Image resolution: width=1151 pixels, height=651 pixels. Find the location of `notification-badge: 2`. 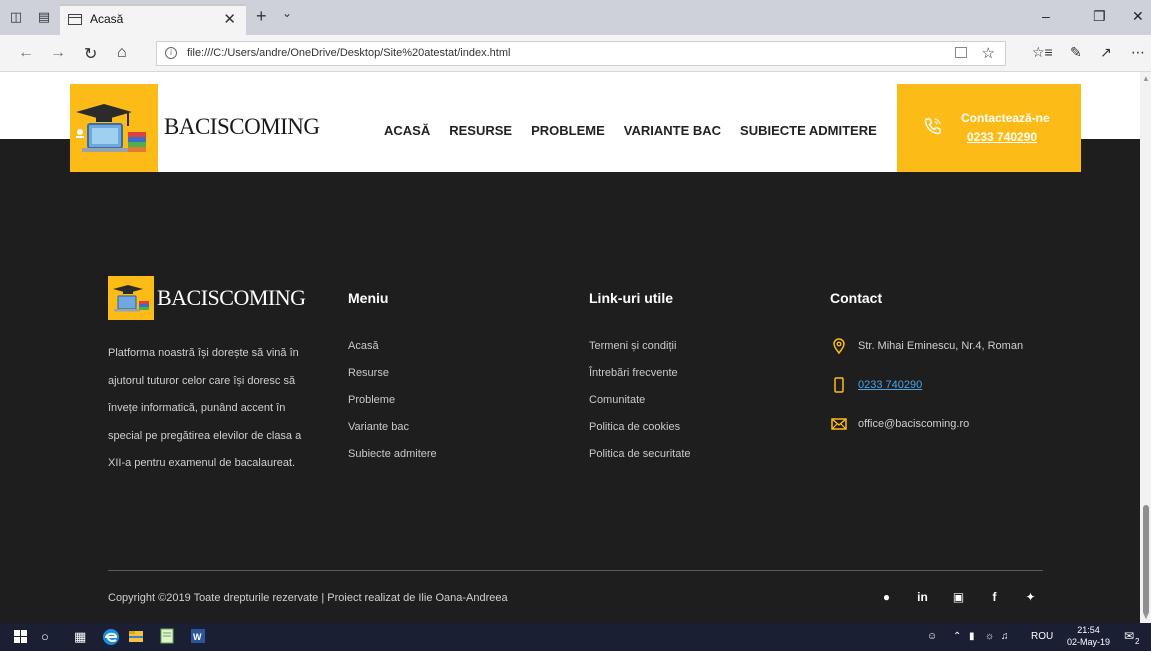

notification-badge: 2 is located at coordinates (1137, 641).